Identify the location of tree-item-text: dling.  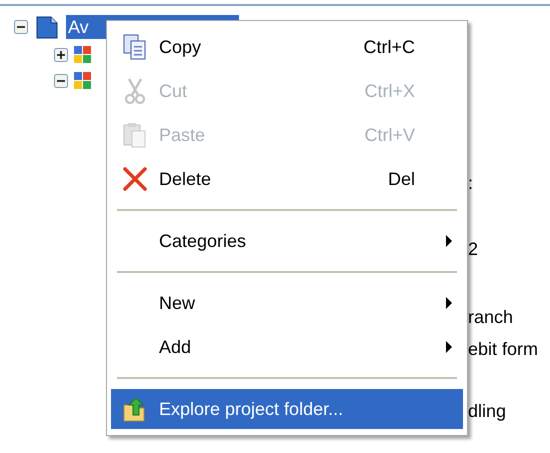
(488, 411).